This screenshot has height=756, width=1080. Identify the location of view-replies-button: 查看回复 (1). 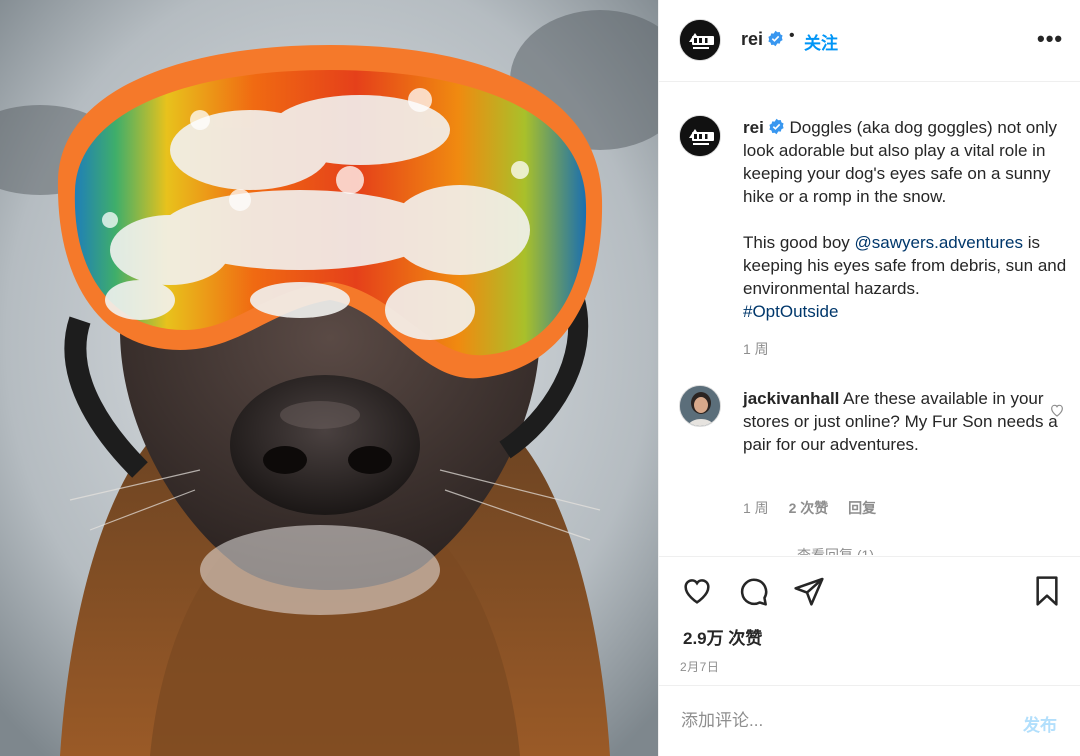
(840, 550).